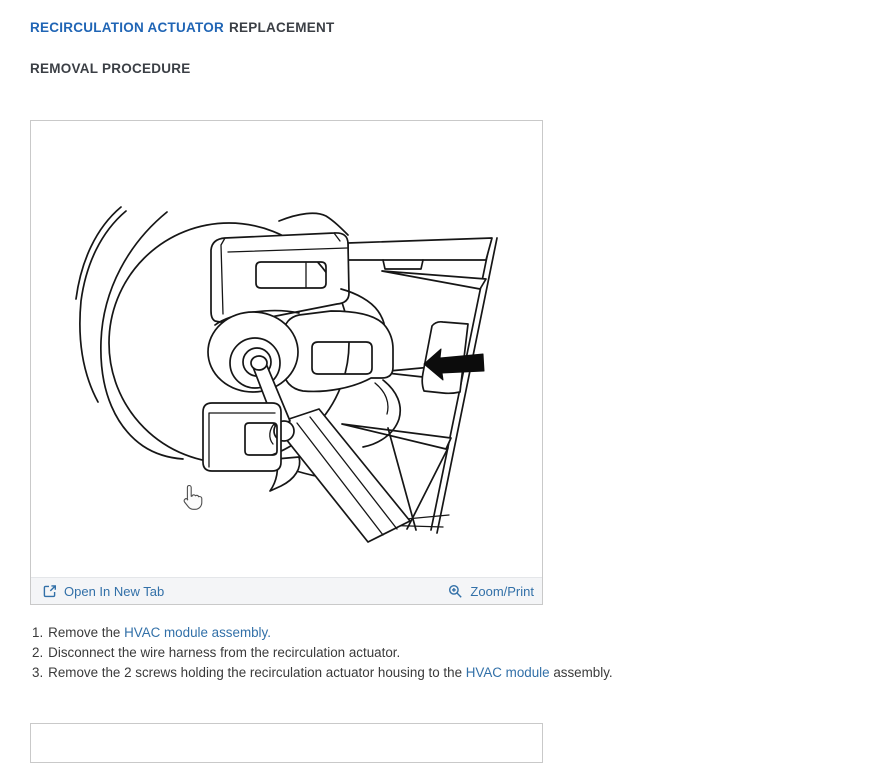 Image resolution: width=869 pixels, height=763 pixels. Describe the element at coordinates (286, 590) in the screenshot. I see `figure-toolbar: Open In New Tab Zoom/Print` at that location.